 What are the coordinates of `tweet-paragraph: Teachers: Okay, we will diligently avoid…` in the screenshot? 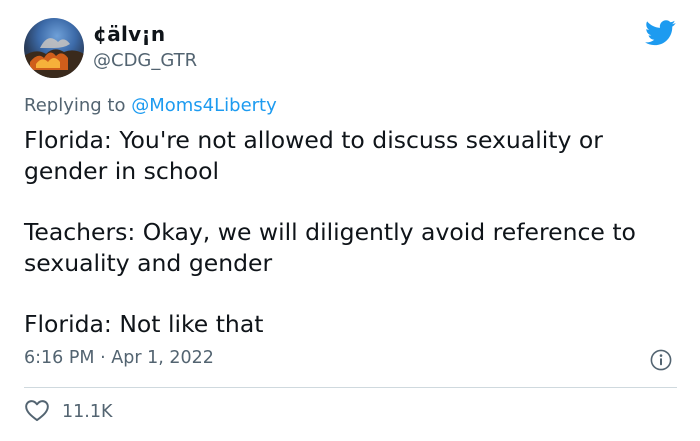 It's located at (330, 247).